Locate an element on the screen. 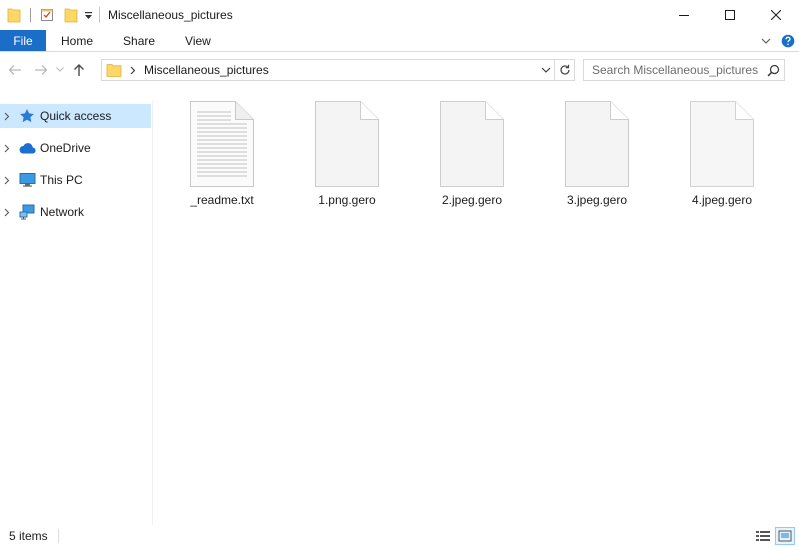 The width and height of the screenshot is (799, 547). qat-separator is located at coordinates (30, 15).